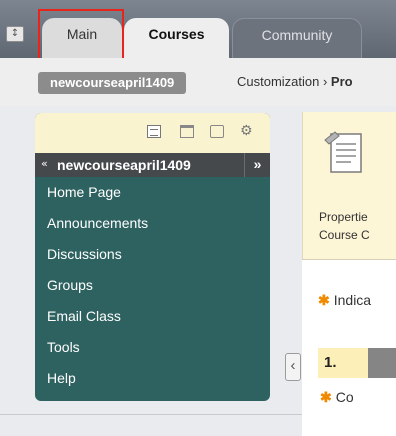  I want to click on step-field-label: ✱ Co, so click(337, 397).